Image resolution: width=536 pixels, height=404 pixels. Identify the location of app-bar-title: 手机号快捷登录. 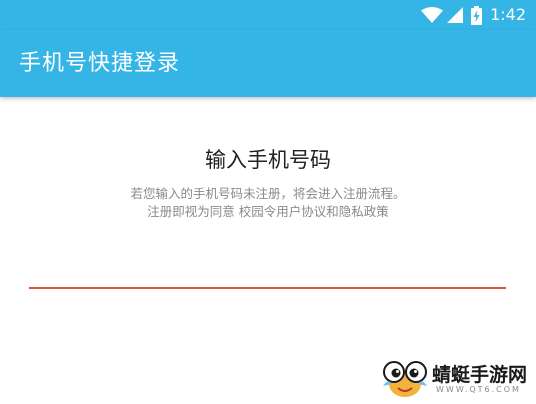
(100, 63).